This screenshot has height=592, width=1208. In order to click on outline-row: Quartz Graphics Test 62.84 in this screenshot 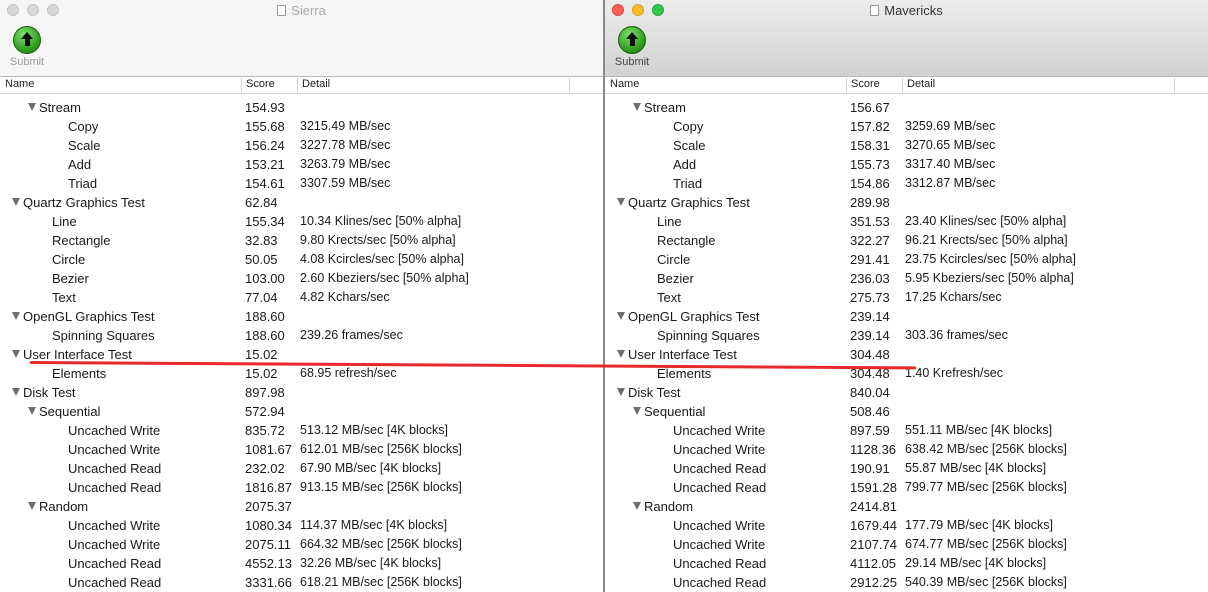, I will do `click(301, 202)`.